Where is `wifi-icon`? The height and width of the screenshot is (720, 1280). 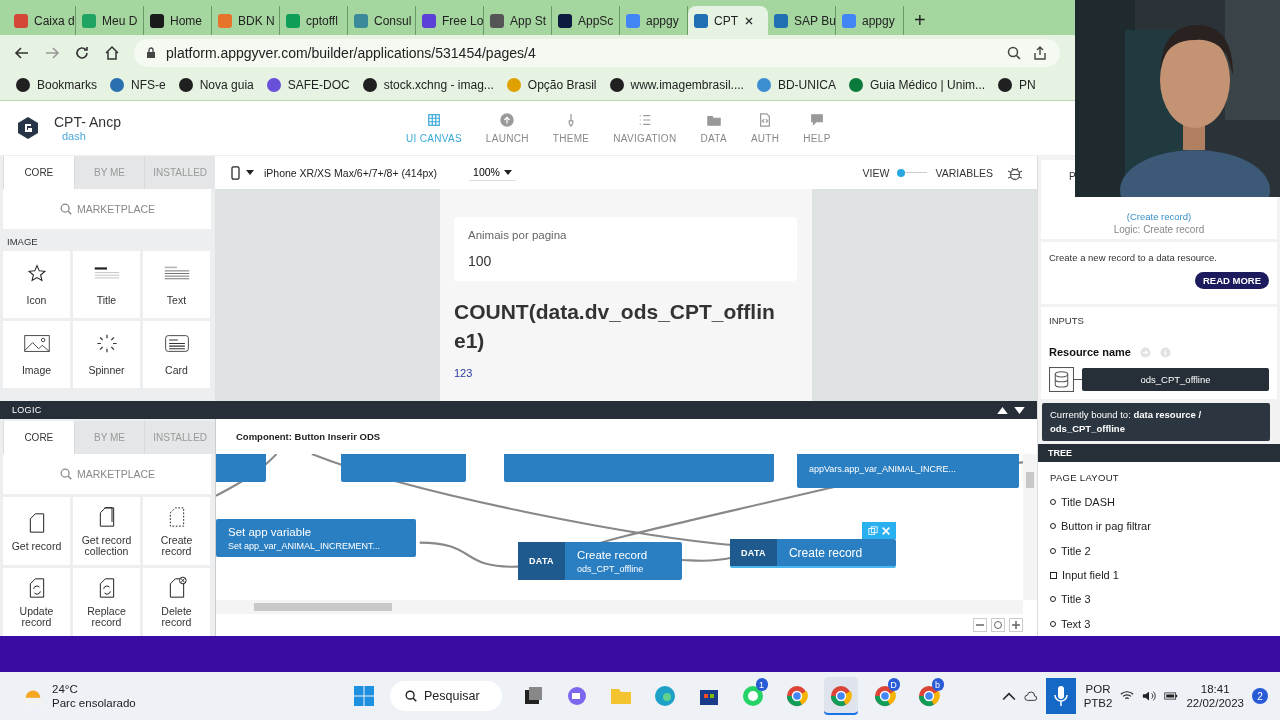
wifi-icon is located at coordinates (1127, 696).